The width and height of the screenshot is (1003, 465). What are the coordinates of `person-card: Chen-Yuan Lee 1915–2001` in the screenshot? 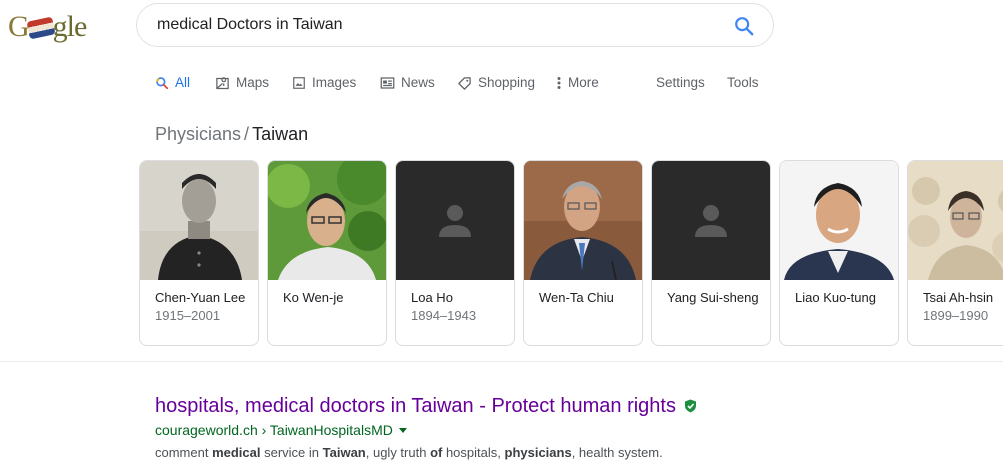 It's located at (199, 253).